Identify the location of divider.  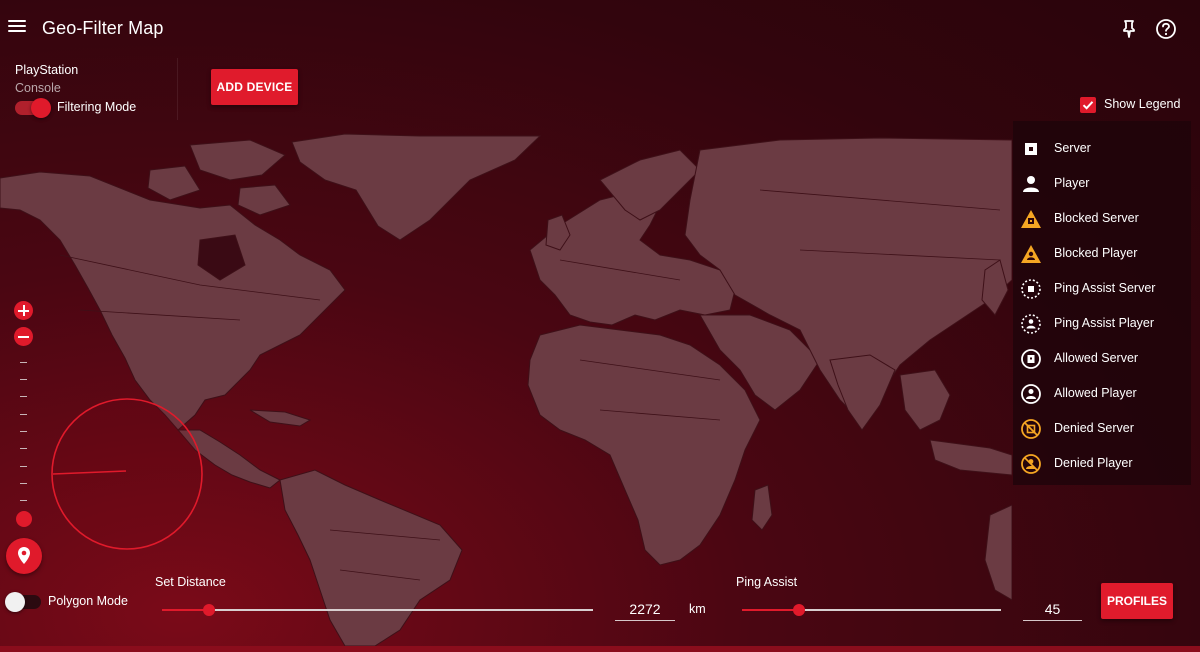
(177, 89).